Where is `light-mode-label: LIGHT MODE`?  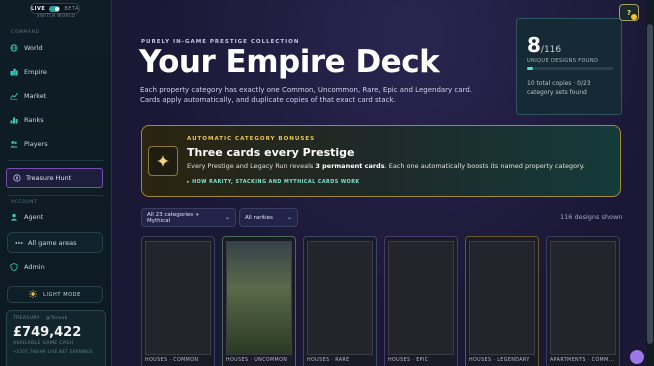 light-mode-label: LIGHT MODE is located at coordinates (62, 294).